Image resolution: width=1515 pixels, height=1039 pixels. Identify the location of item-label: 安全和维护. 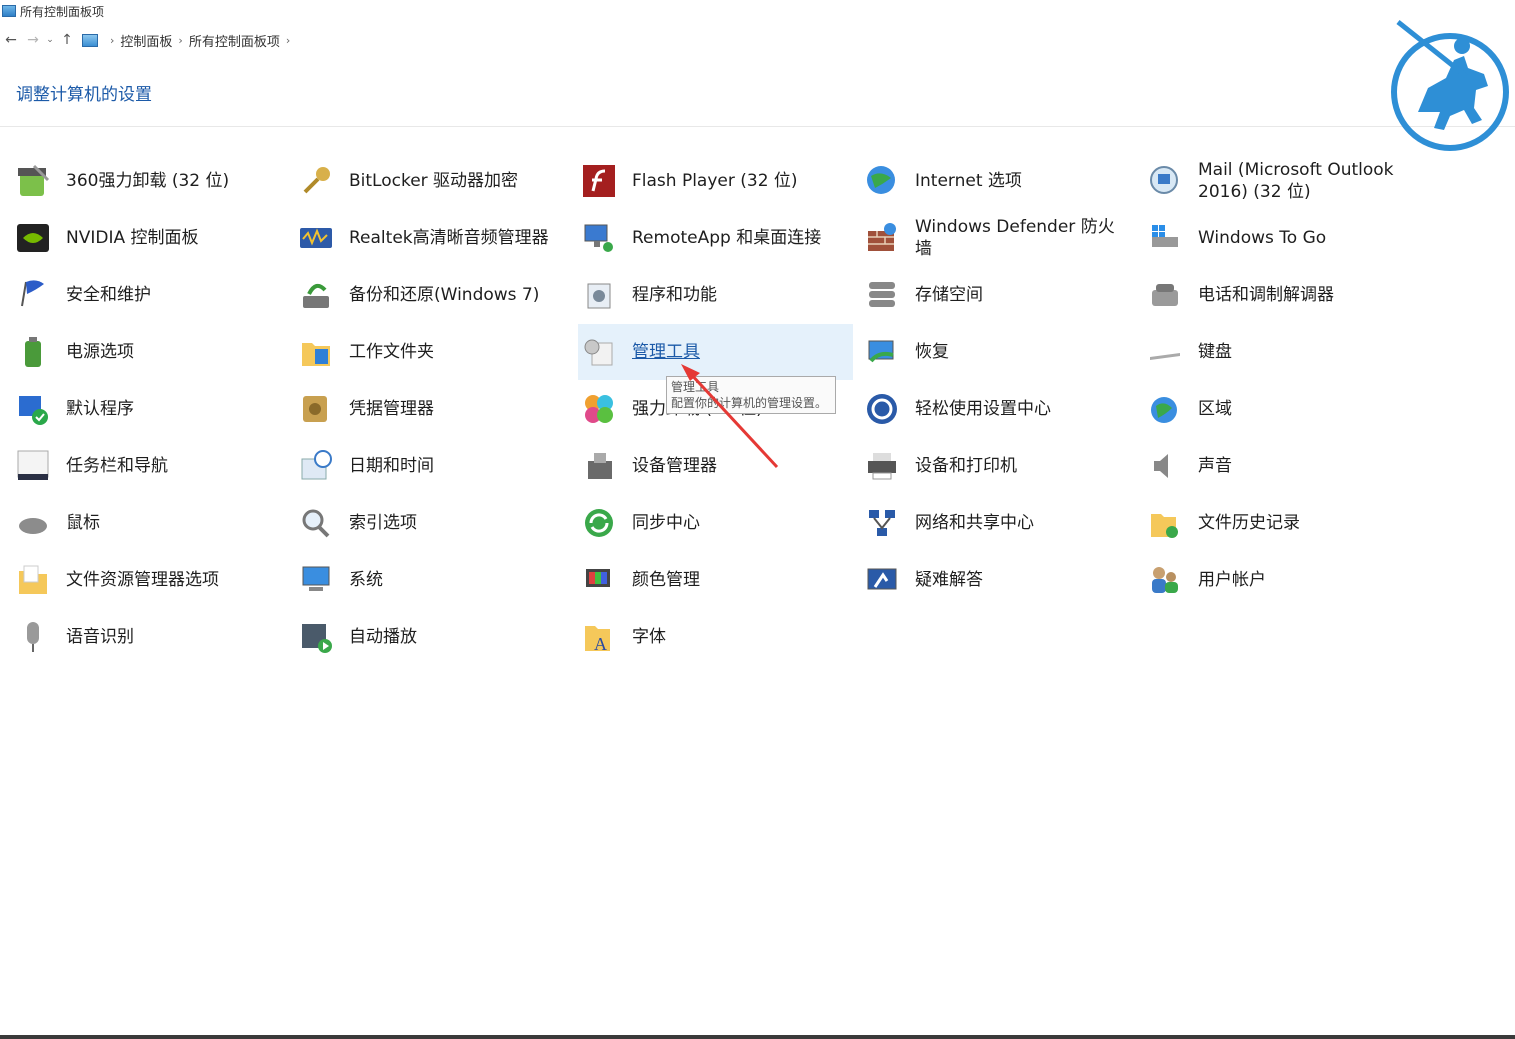
(108, 295).